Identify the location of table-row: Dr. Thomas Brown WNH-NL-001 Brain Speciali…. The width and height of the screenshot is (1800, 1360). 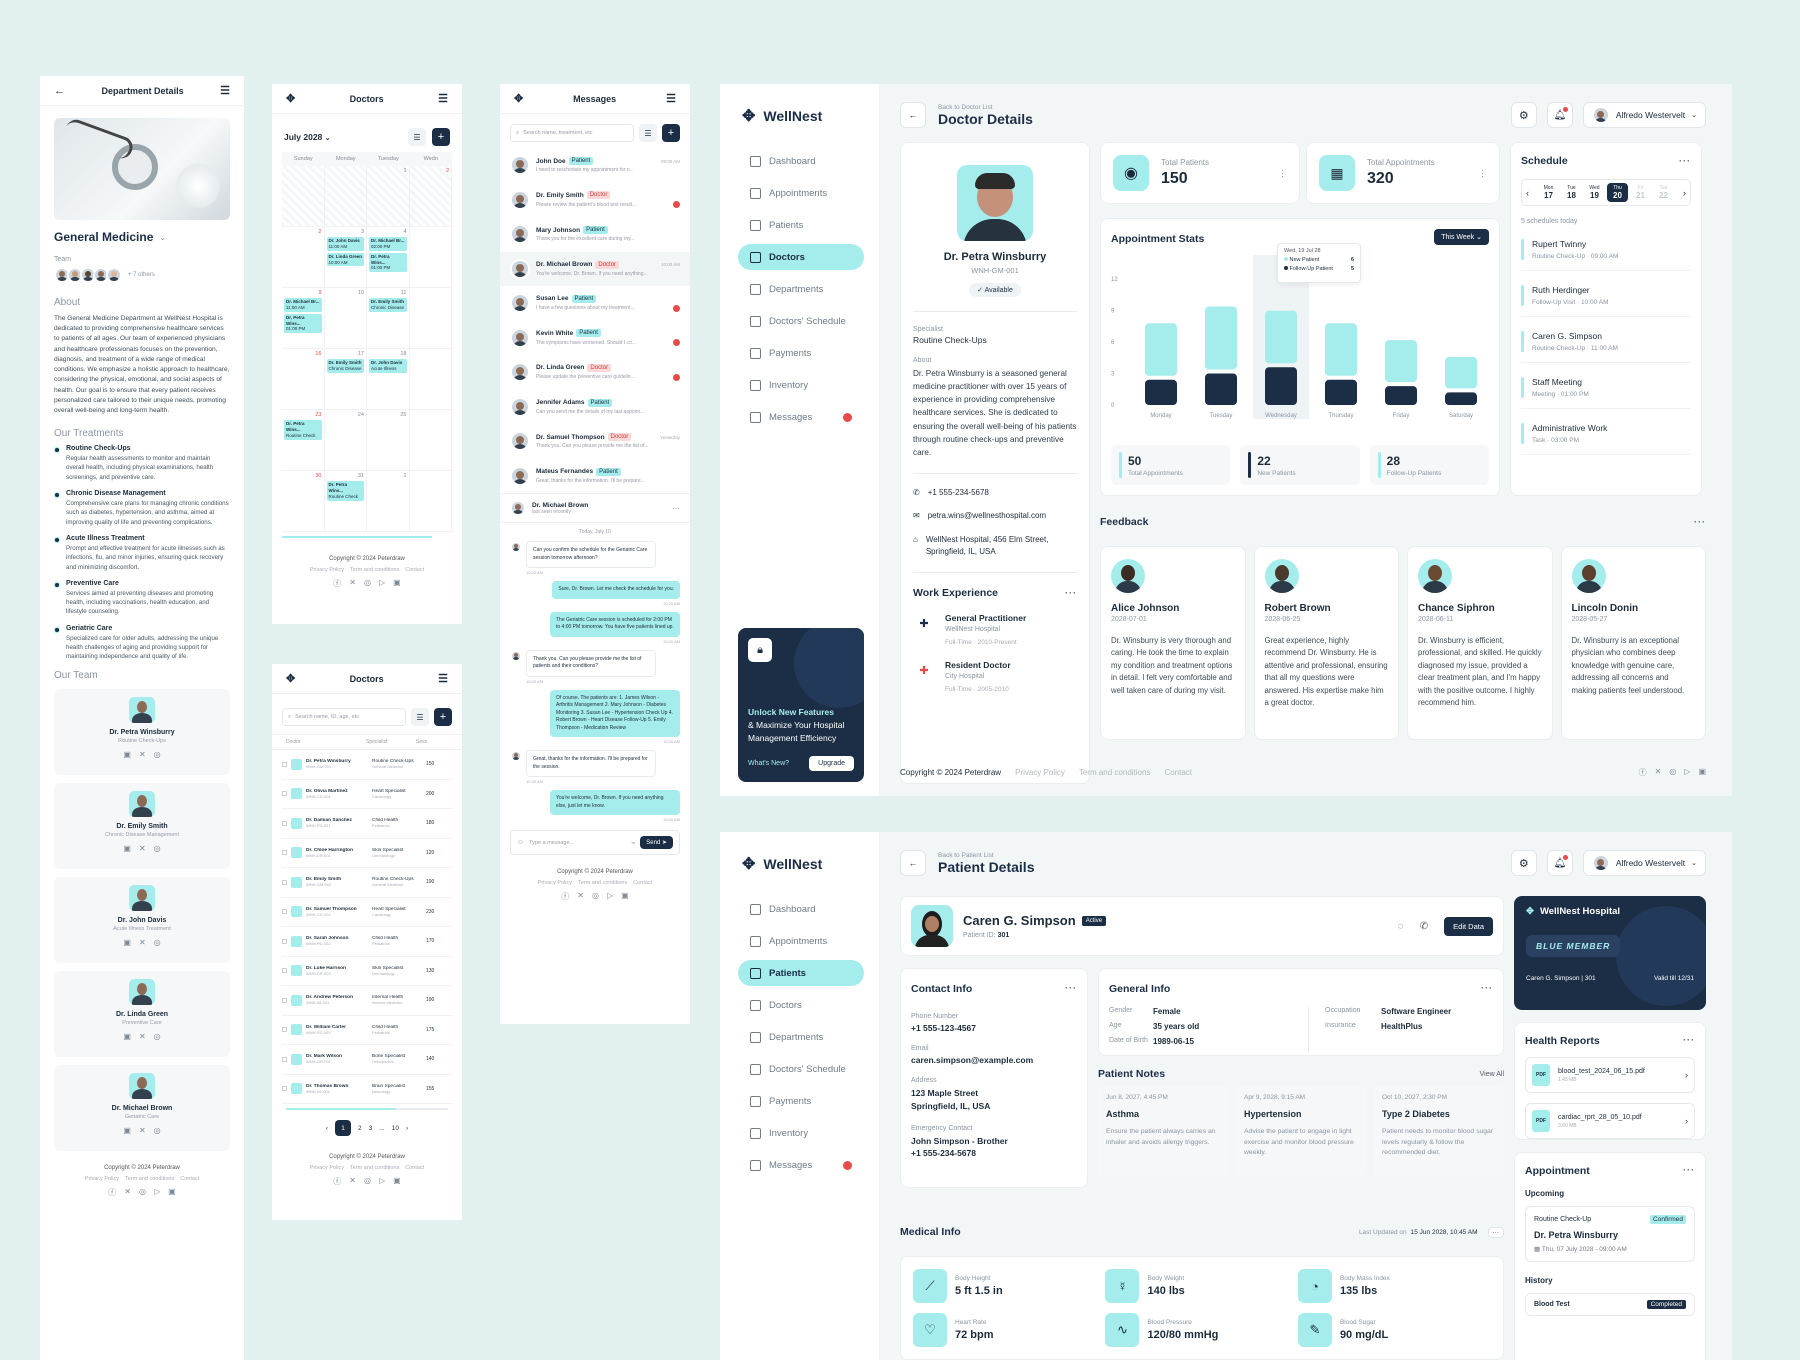
(367, 1089).